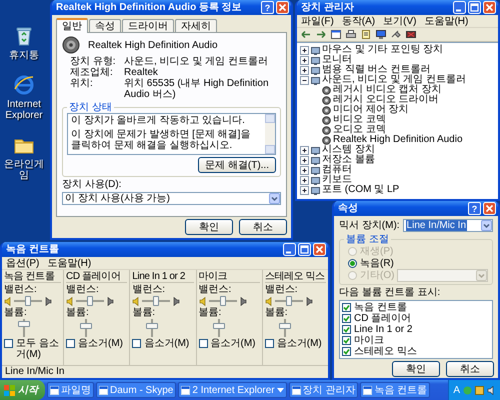  I want to click on scrollbar, so click(270, 134).